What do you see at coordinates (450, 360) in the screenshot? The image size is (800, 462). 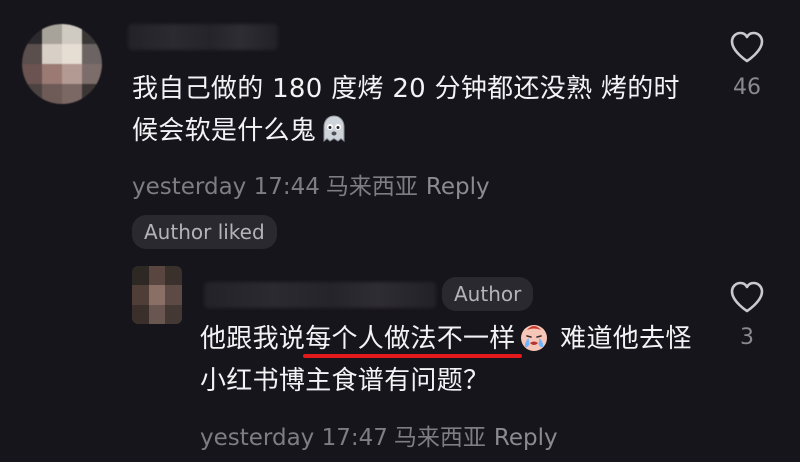 I see `reply-text: 他跟我说每个人做法不一样 难道他去怪小红书博主食谱有问题？` at bounding box center [450, 360].